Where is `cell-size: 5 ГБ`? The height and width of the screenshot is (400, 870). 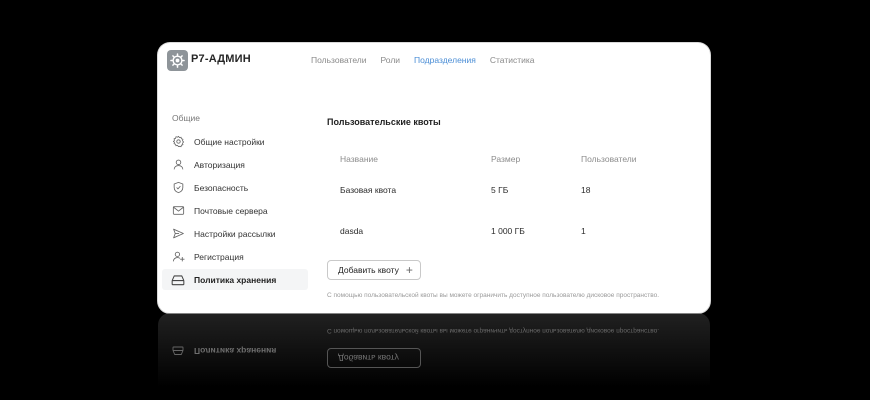
cell-size: 5 ГБ is located at coordinates (500, 190).